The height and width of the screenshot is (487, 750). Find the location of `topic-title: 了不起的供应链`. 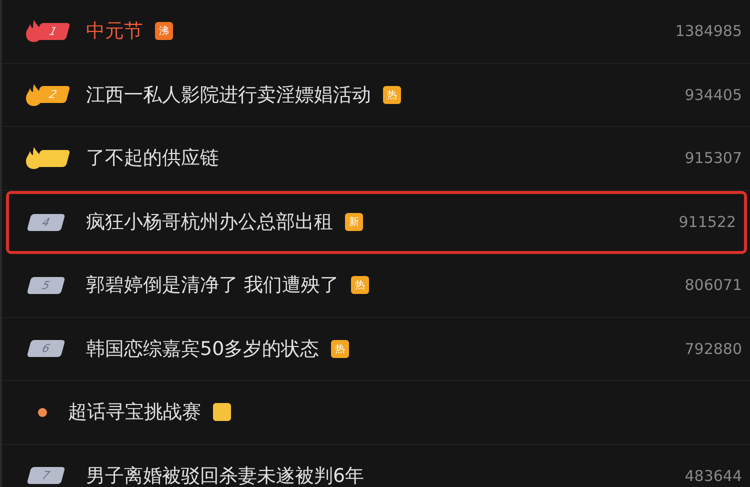

topic-title: 了不起的供应链 is located at coordinates (152, 159).